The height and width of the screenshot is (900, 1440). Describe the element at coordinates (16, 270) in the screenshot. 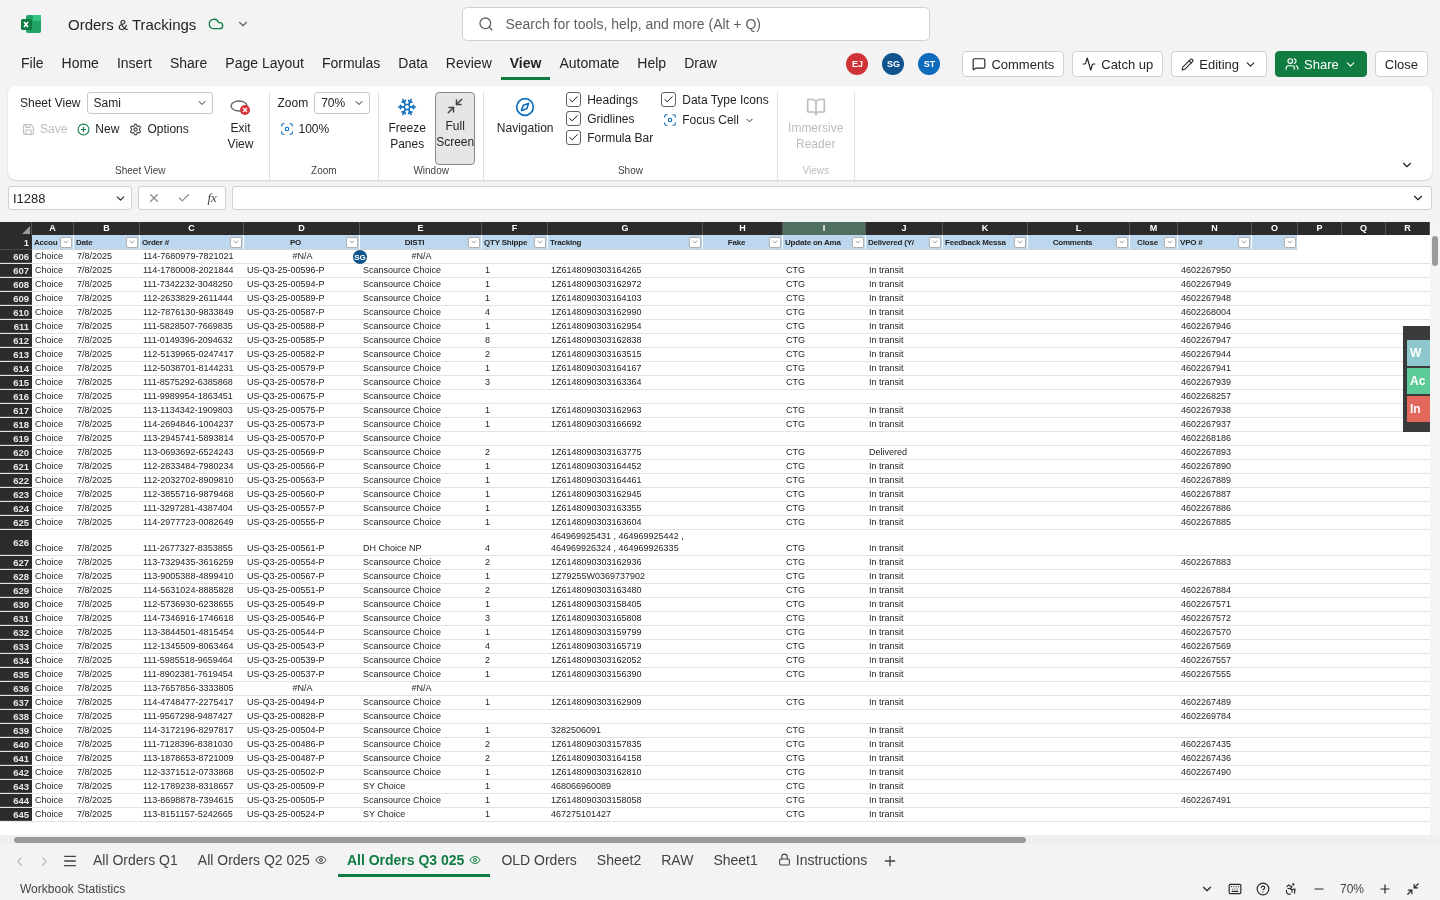

I see `row-number: 607` at that location.